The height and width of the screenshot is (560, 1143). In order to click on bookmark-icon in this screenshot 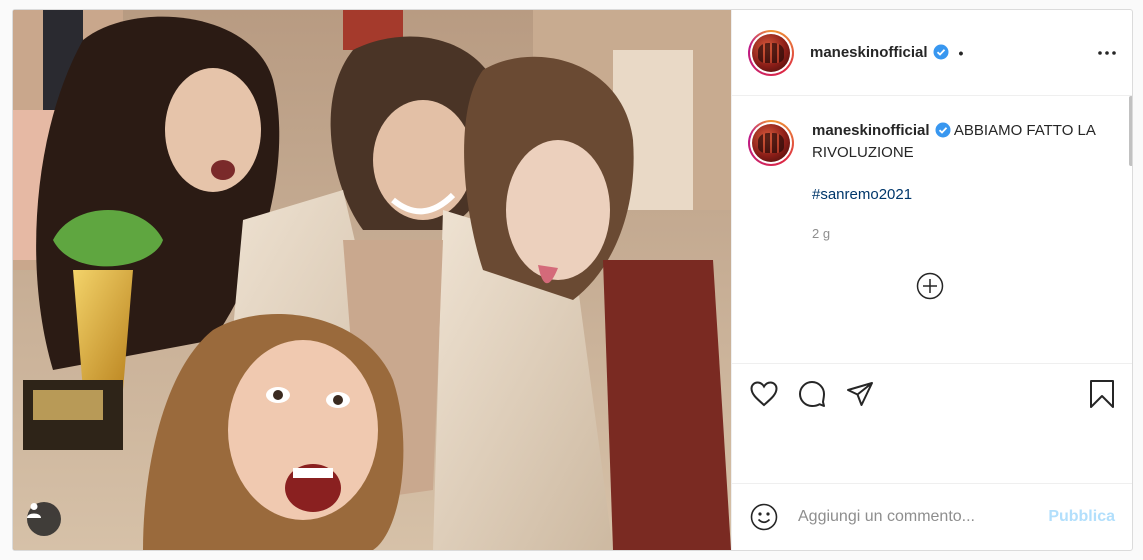, I will do `click(1102, 394)`.